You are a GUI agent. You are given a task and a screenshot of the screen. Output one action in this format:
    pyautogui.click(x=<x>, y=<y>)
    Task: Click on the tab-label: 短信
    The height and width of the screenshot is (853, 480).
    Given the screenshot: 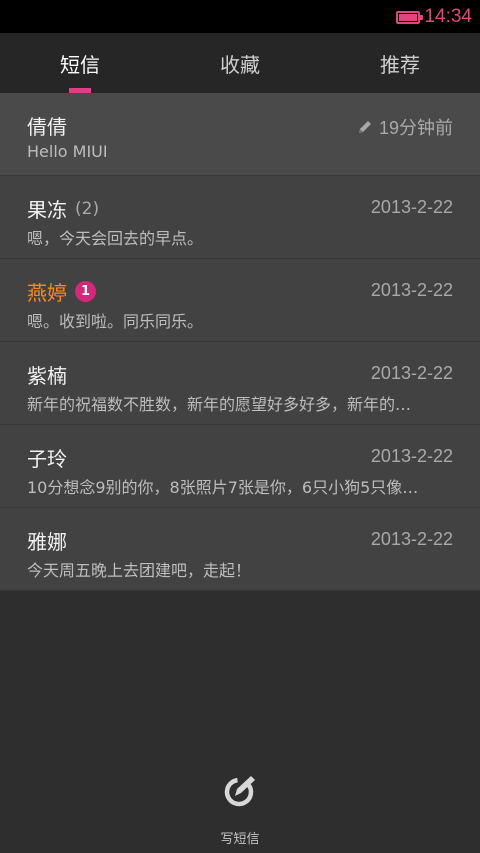 What is the action you would take?
    pyautogui.click(x=80, y=64)
    